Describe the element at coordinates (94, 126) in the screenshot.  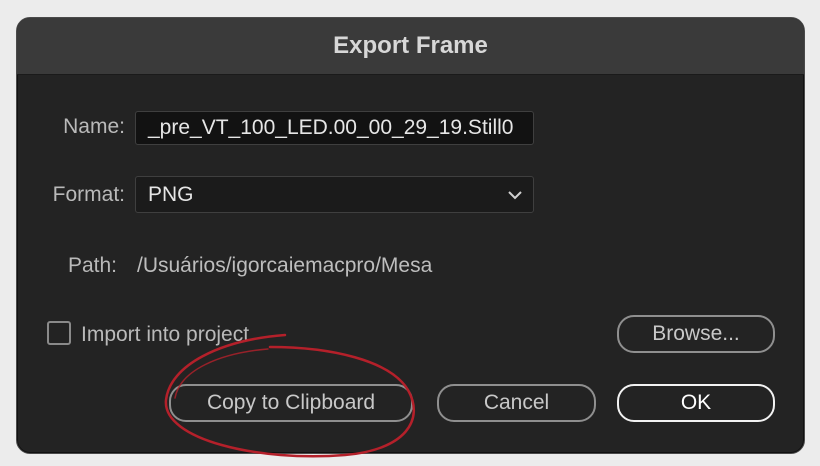
I see `name-label: Name:` at that location.